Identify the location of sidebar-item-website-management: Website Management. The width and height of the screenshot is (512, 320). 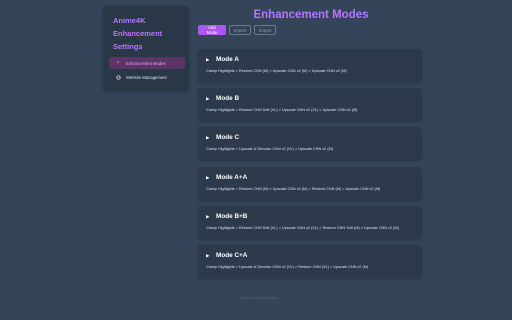
(147, 77).